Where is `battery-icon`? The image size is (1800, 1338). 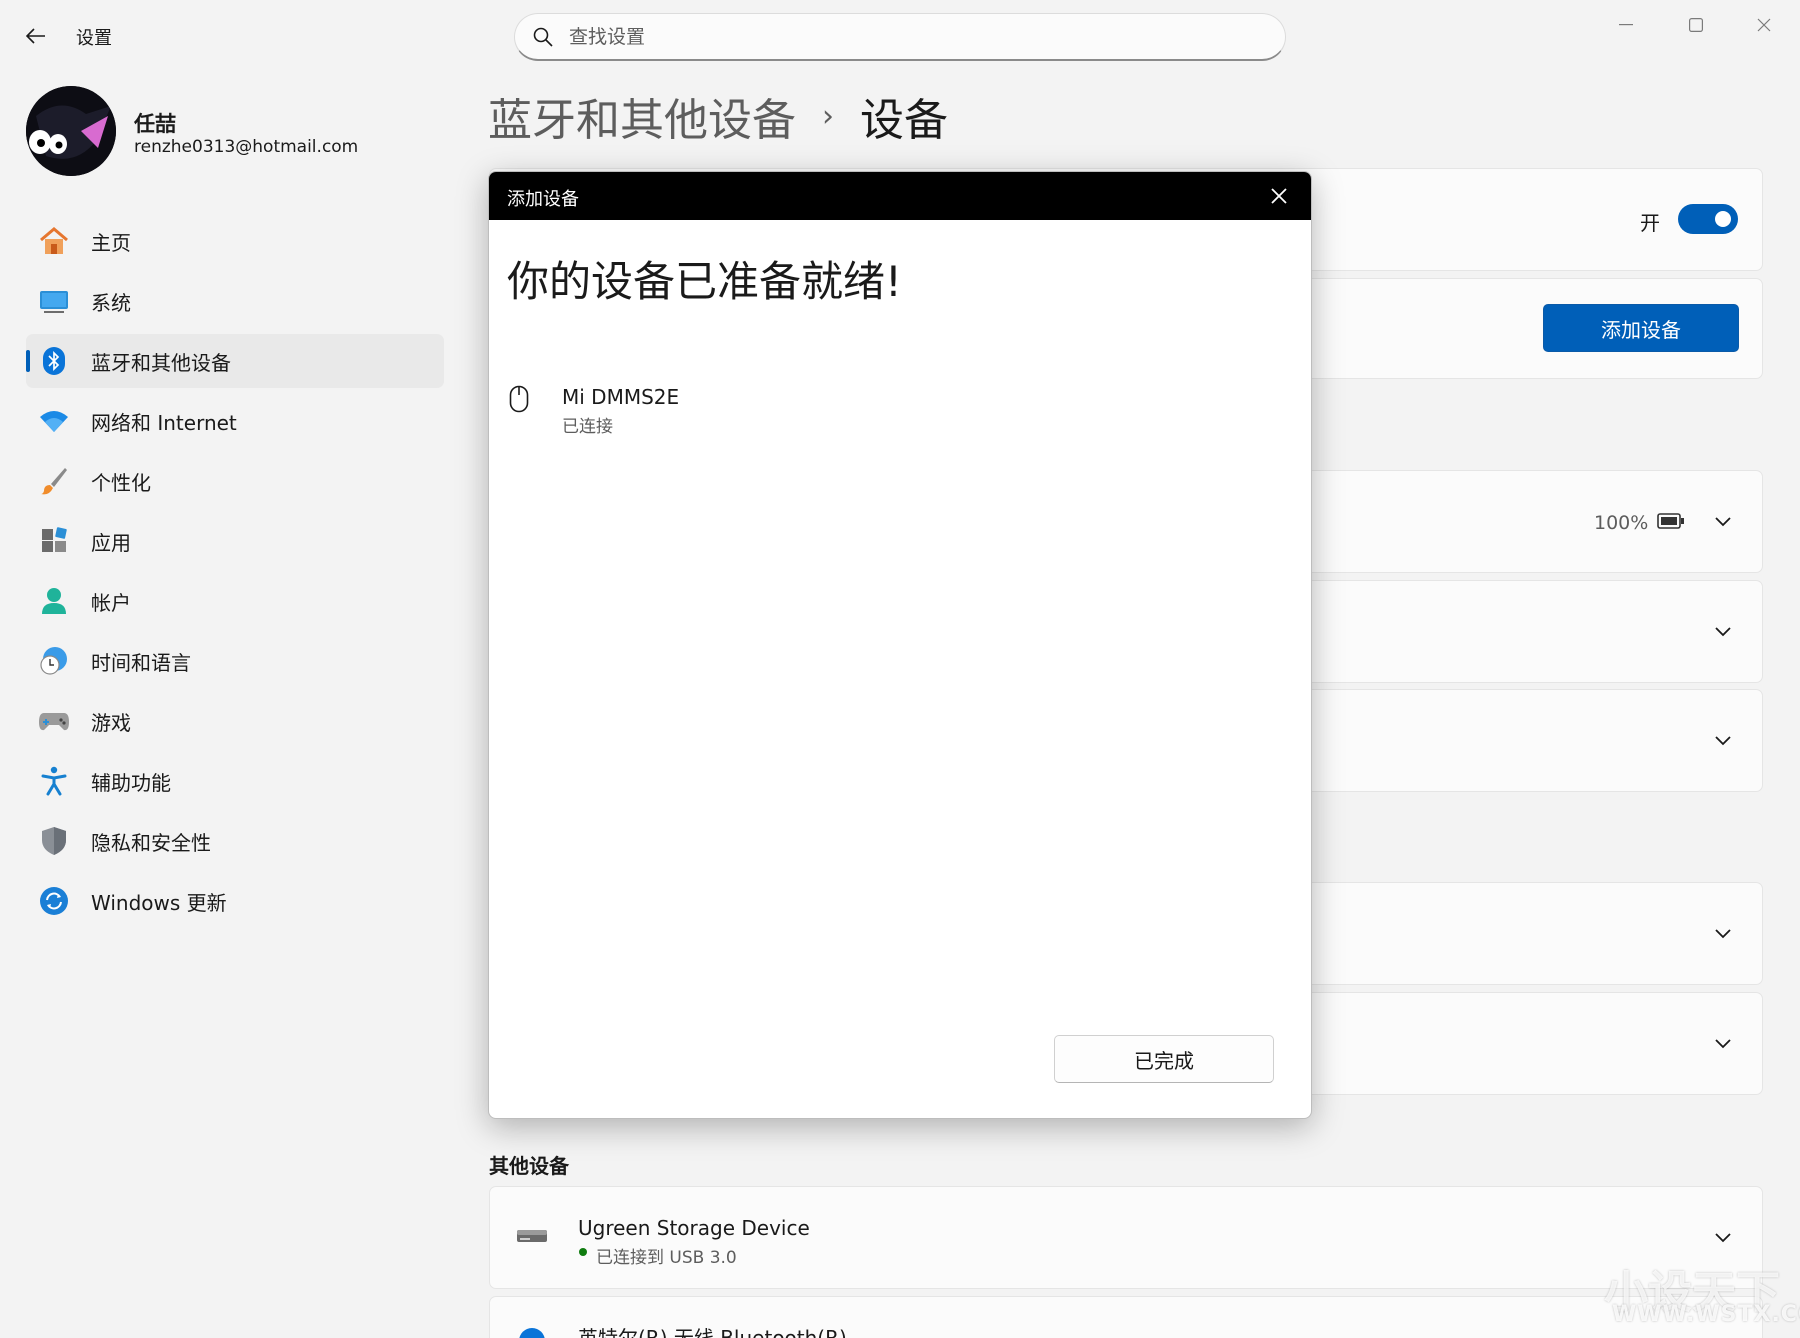 battery-icon is located at coordinates (1670, 521).